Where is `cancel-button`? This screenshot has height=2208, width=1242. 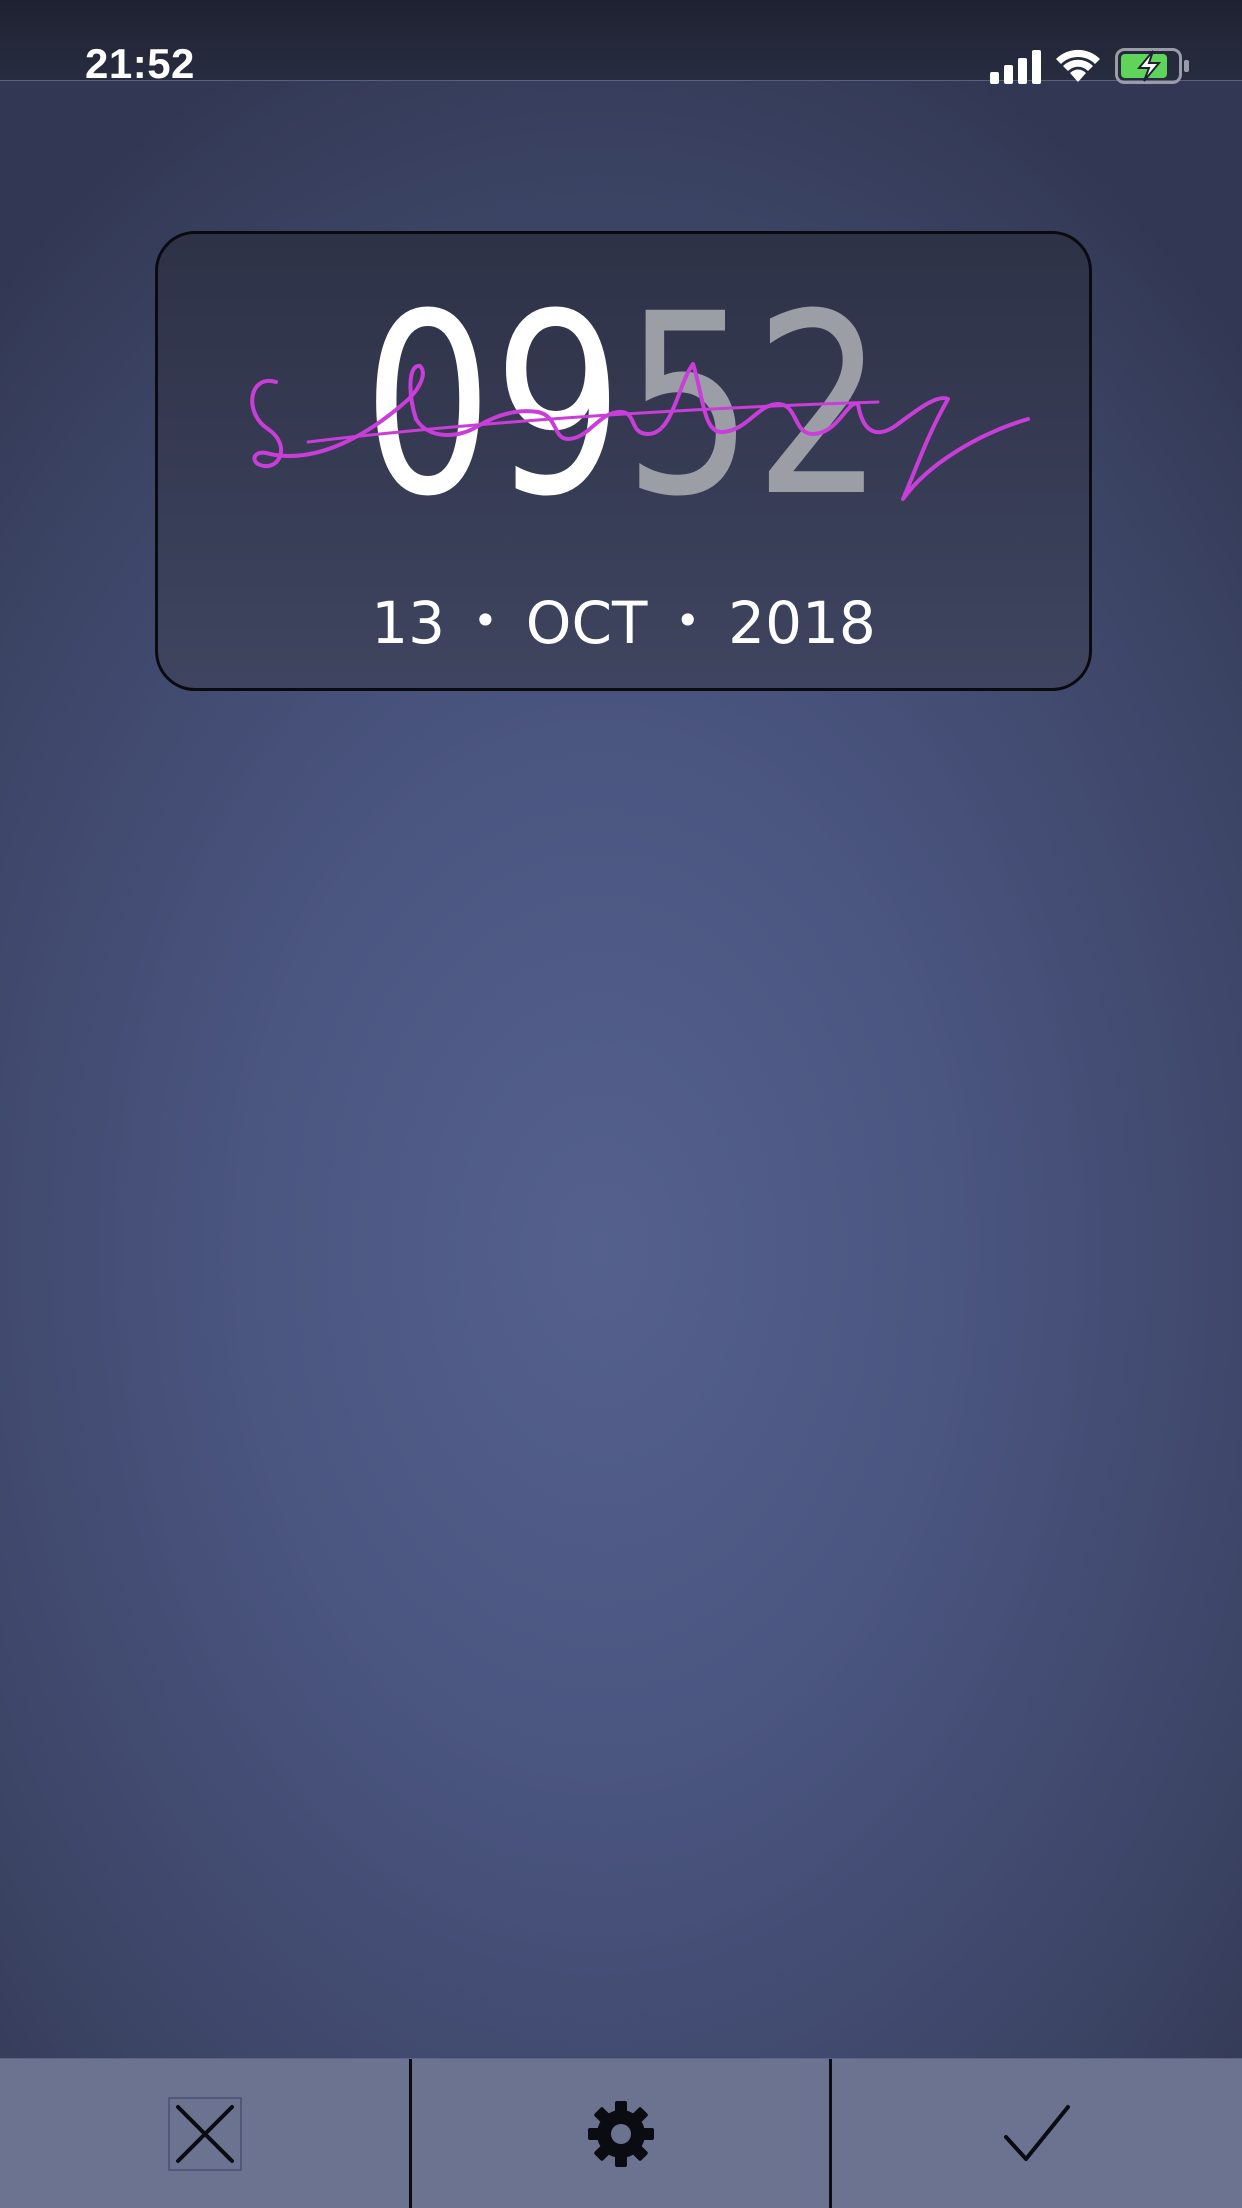 cancel-button is located at coordinates (205, 2133).